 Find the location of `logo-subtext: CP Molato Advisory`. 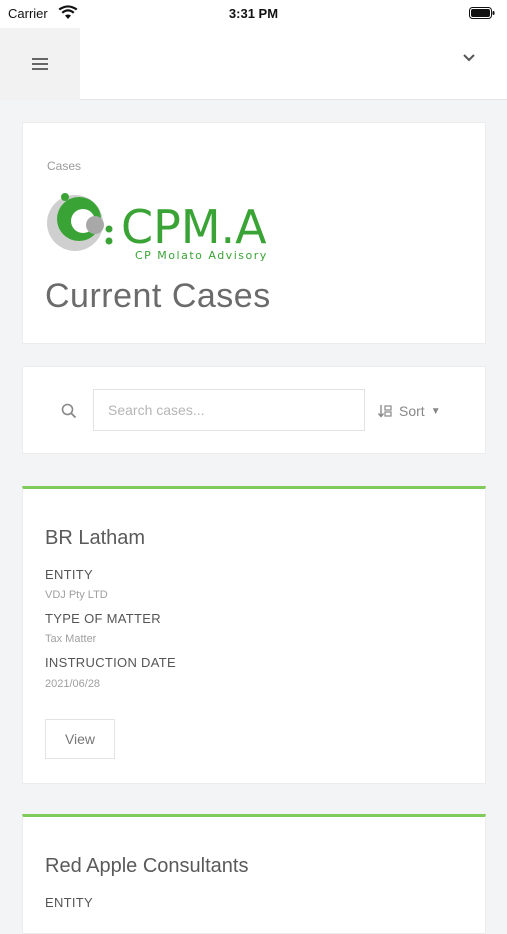

logo-subtext: CP Molato Advisory is located at coordinates (201, 255).